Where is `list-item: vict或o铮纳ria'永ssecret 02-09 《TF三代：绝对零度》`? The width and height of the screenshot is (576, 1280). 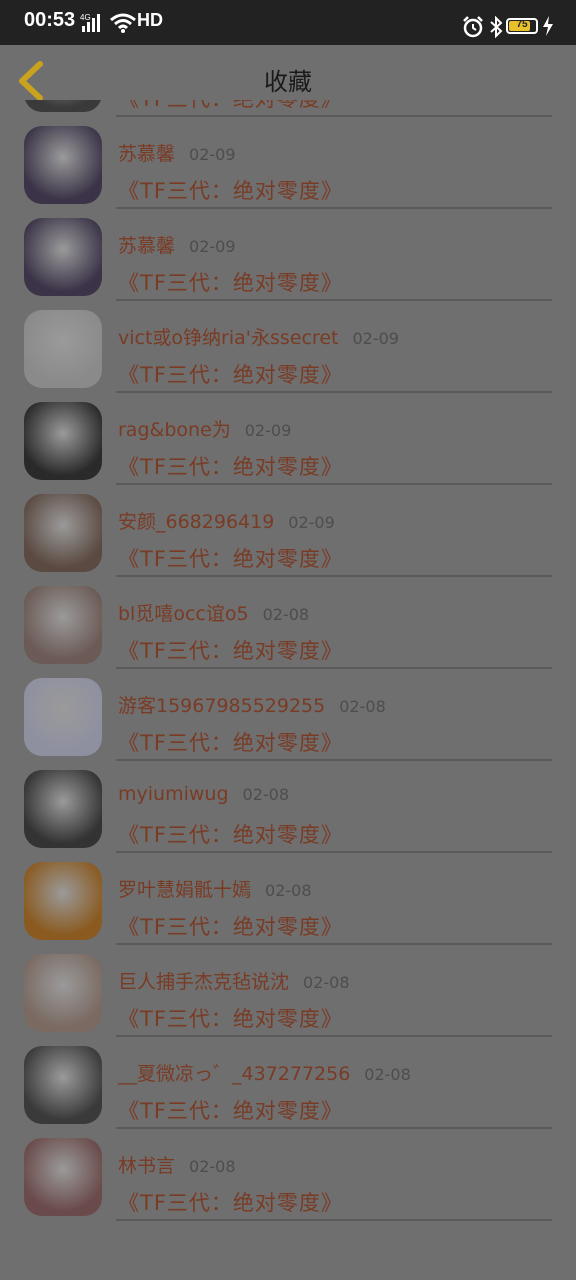
list-item: vict或o铮纳ria'永ssecret 02-09 《TF三代：绝对零度》 is located at coordinates (288, 347).